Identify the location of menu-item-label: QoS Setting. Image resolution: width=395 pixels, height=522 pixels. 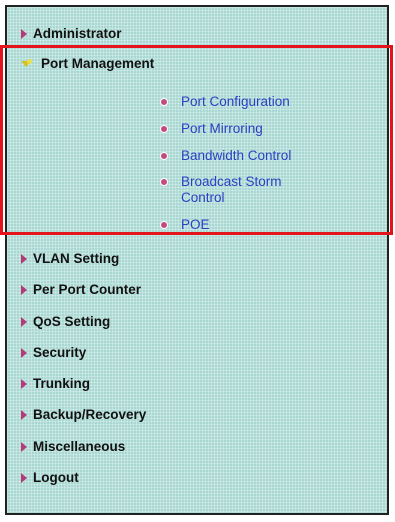
(72, 321).